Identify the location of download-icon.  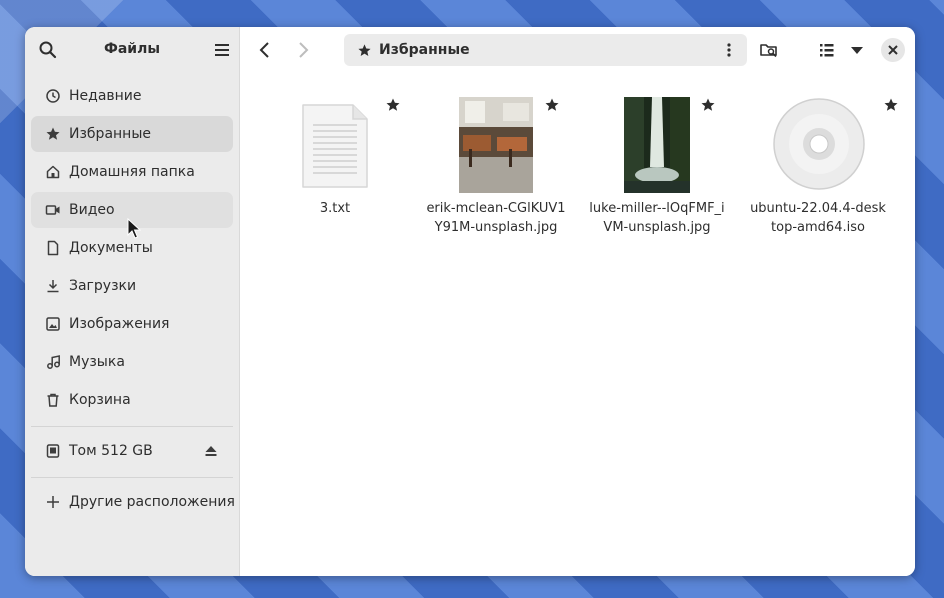
(53, 286).